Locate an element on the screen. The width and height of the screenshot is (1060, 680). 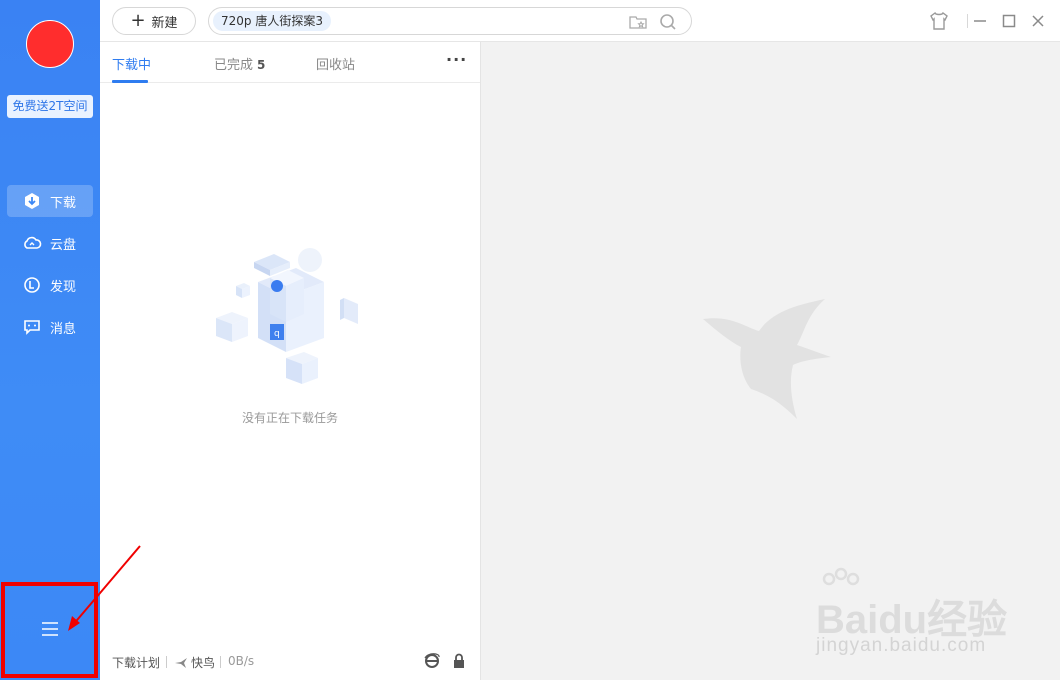
kuainiao-button: 快鸟 is located at coordinates (194, 663).